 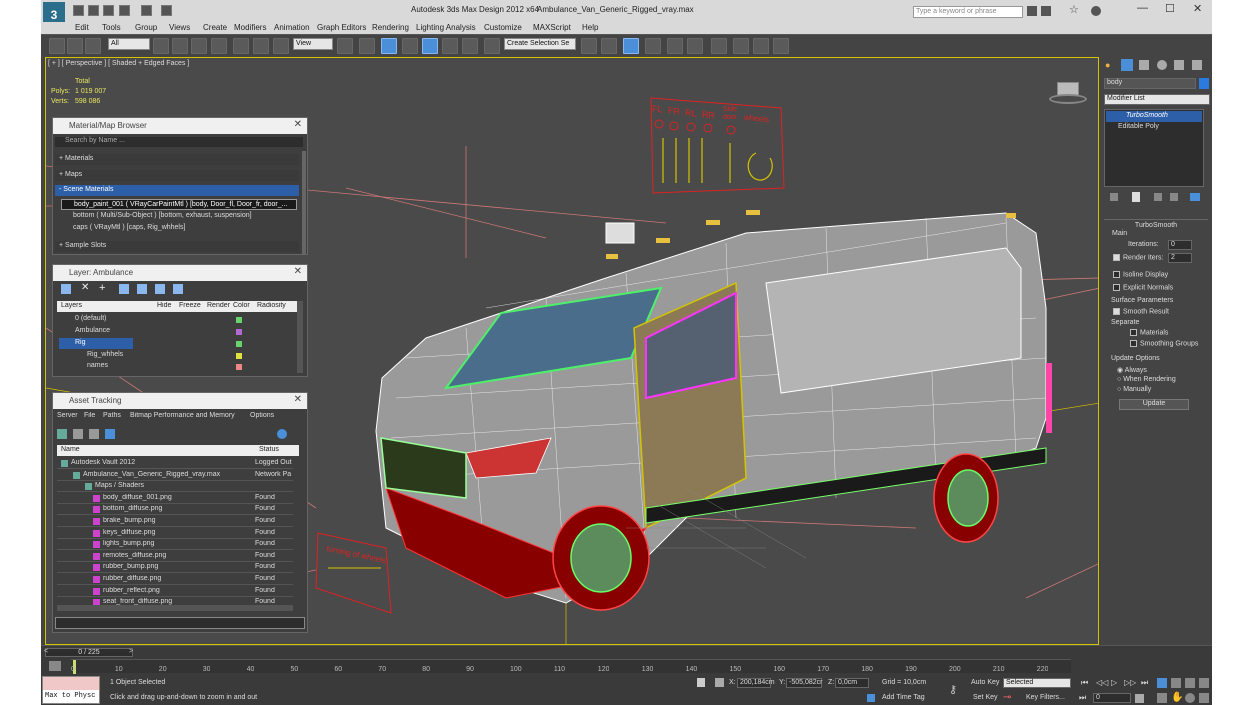 What do you see at coordinates (175, 556) in the screenshot?
I see `asset-row: remotes_diffuse.png Found` at bounding box center [175, 556].